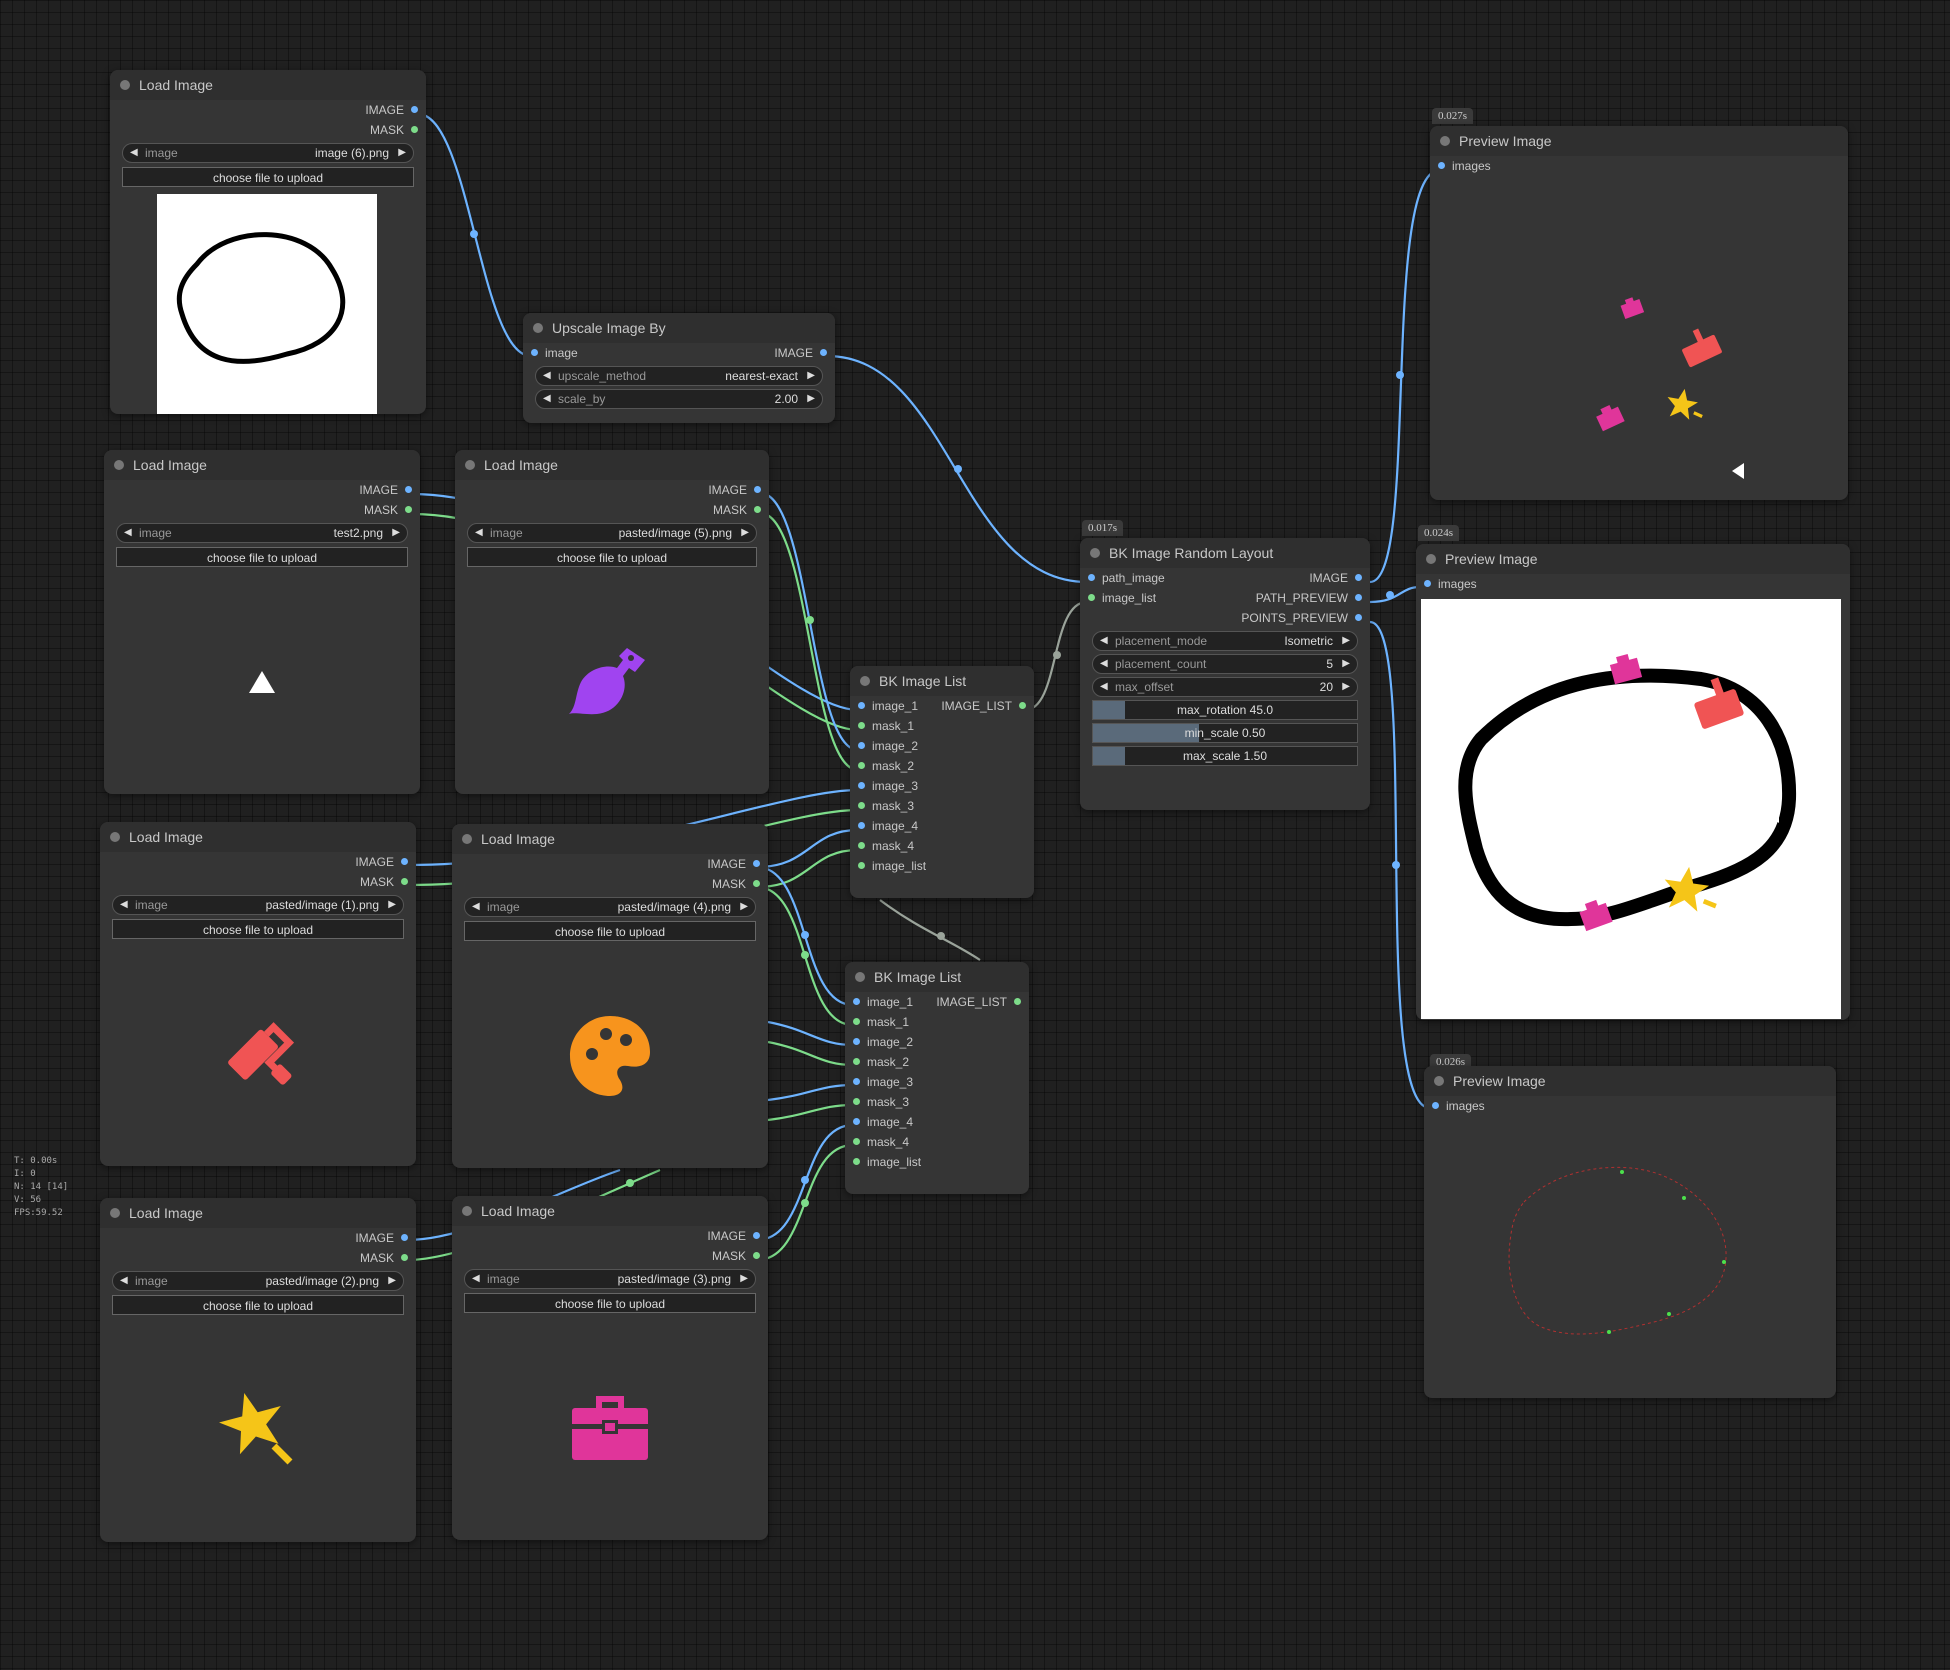 Image resolution: width=1950 pixels, height=1670 pixels. I want to click on output-path-preview-slot, so click(1358, 597).